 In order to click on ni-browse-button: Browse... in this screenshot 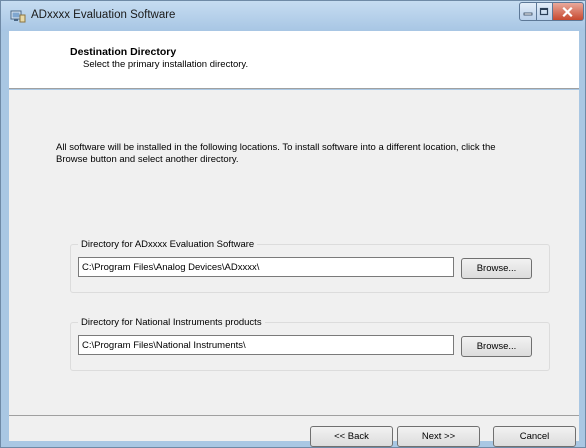, I will do `click(496, 346)`.